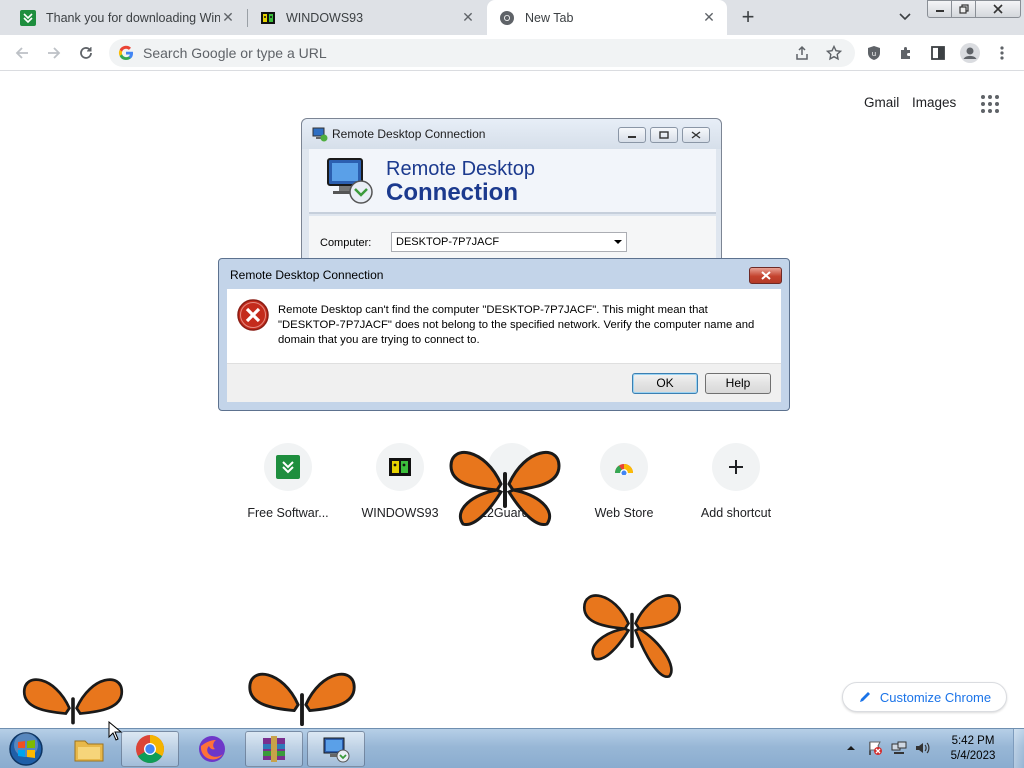  I want to click on tab-winrar-download: Thank you for downloading WinR ✕, so click(127, 17).